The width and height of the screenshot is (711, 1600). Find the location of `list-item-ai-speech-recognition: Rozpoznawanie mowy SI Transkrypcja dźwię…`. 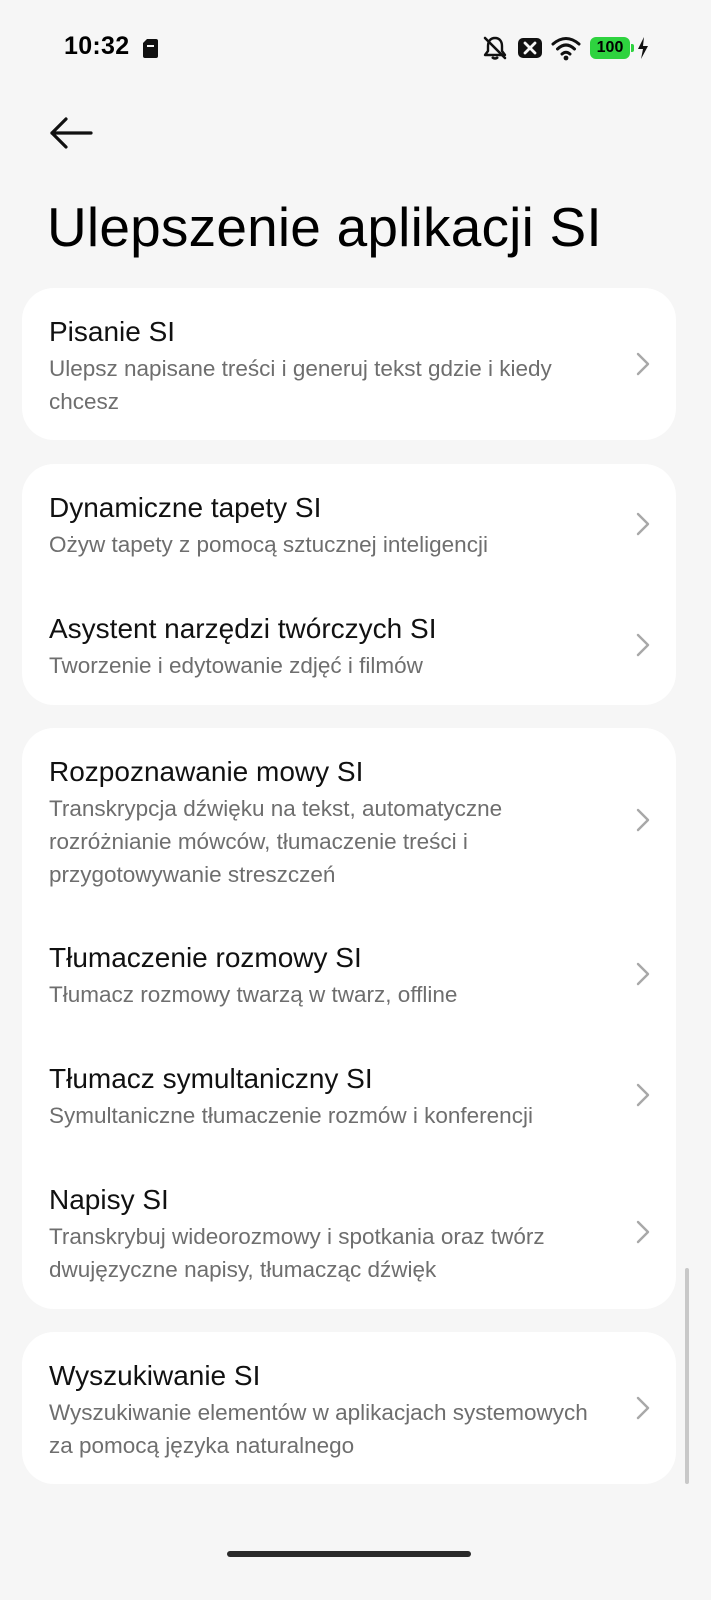

list-item-ai-speech-recognition: Rozpoznawanie mowy SI Transkrypcja dźwię… is located at coordinates (349, 821).